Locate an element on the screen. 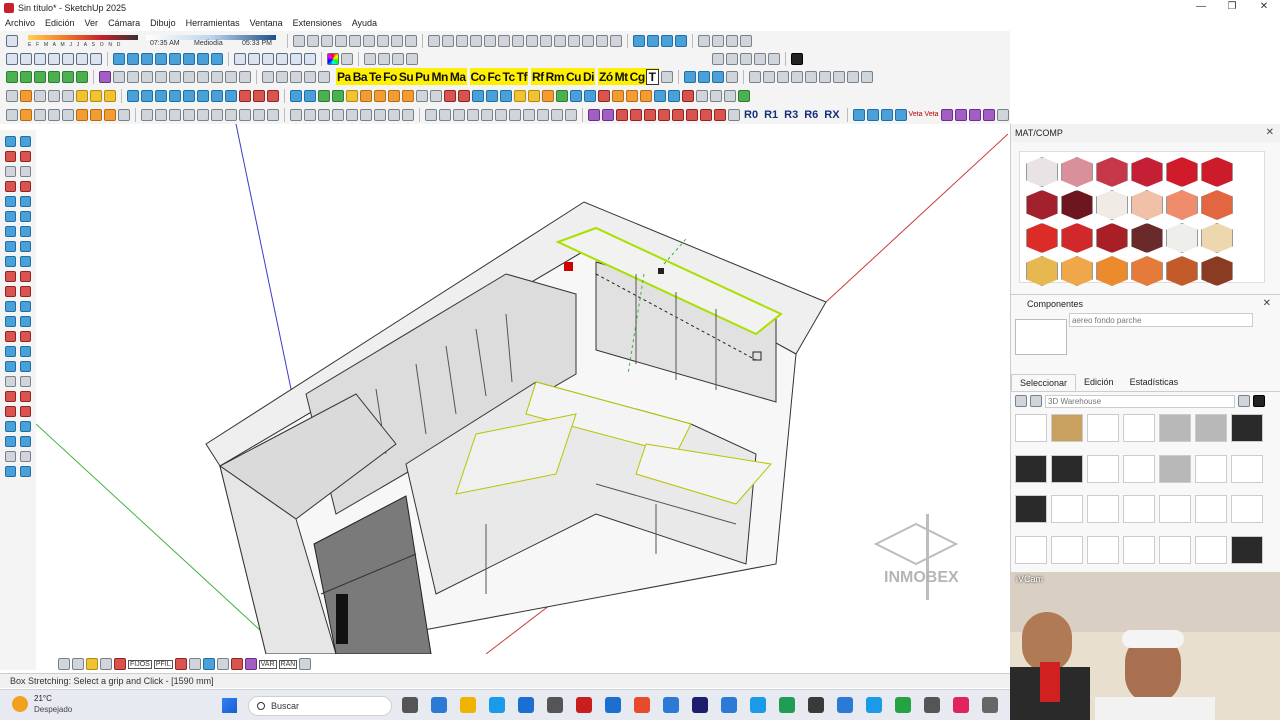  plugin-btn-co: Co is located at coordinates (478, 77).